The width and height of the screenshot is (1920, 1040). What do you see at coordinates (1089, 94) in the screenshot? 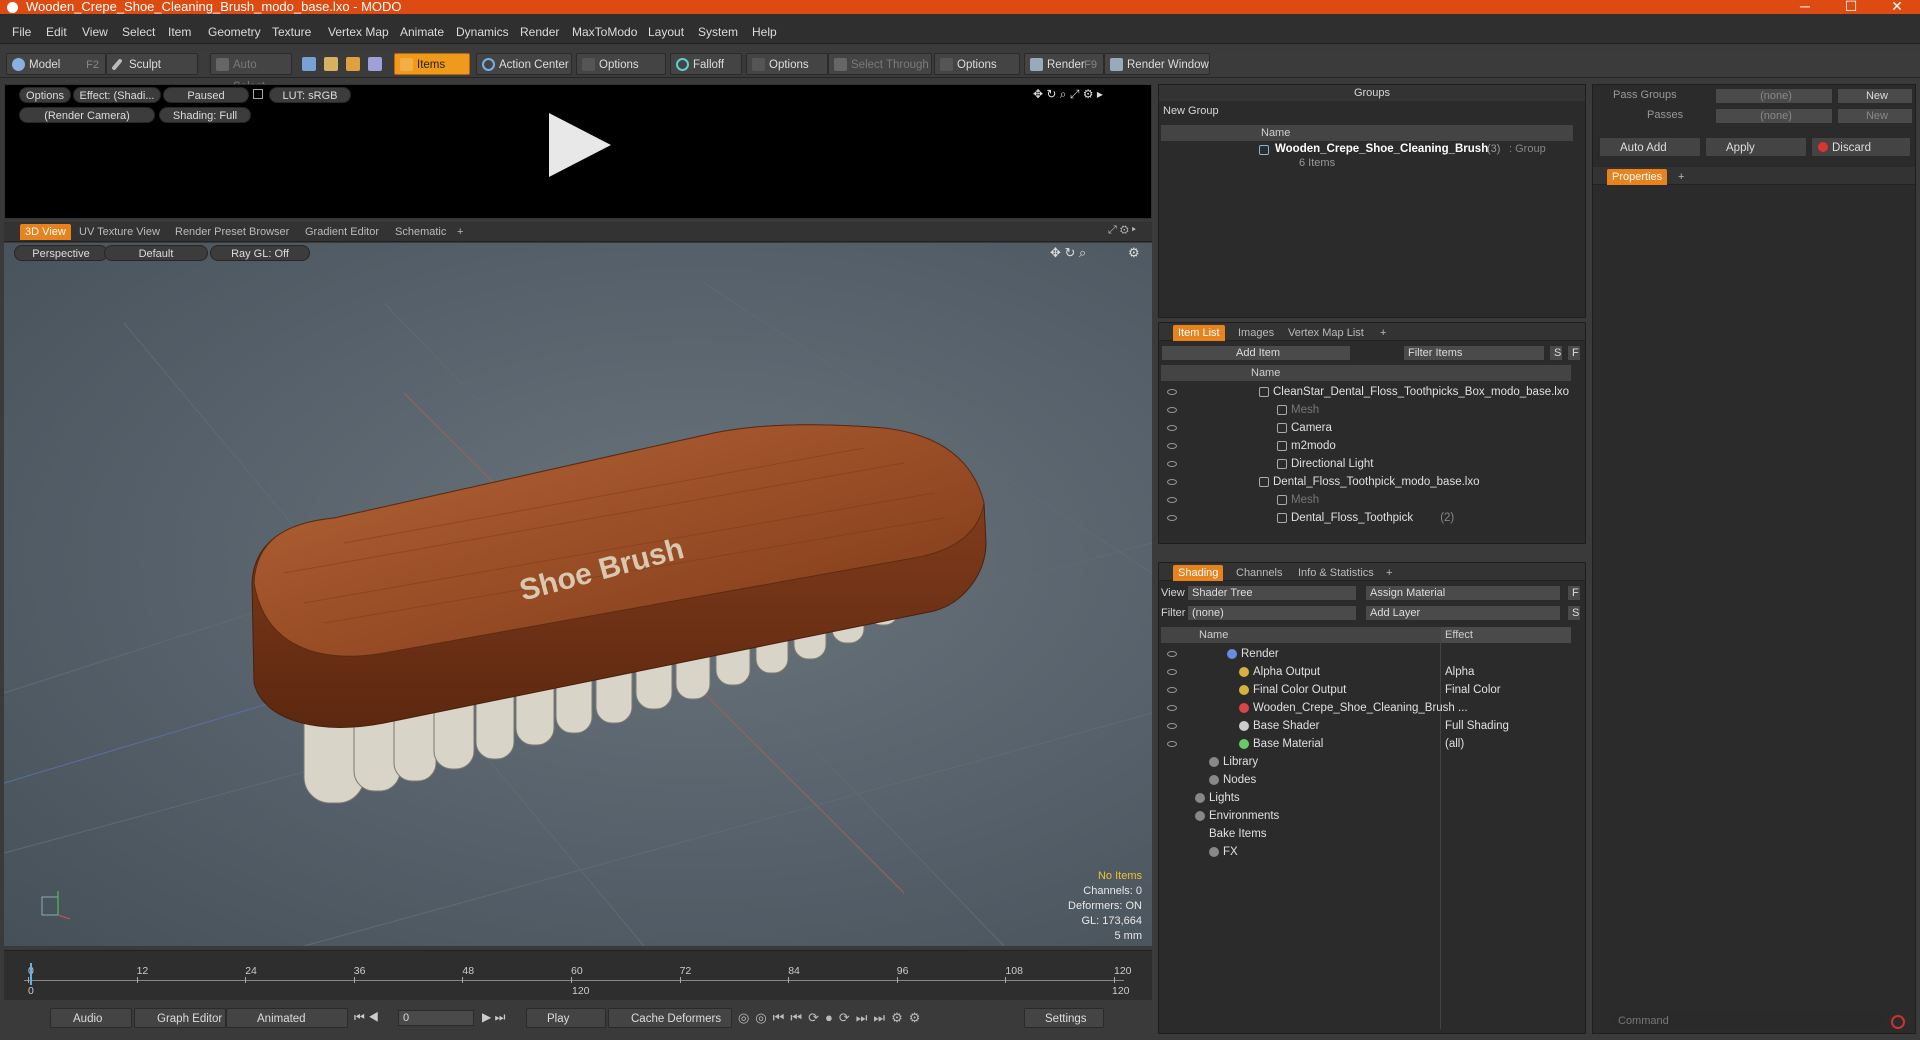
I see `preview-view-controls: ✥ ↻ ⌕ ⤢ ⚙ ▸` at bounding box center [1089, 94].